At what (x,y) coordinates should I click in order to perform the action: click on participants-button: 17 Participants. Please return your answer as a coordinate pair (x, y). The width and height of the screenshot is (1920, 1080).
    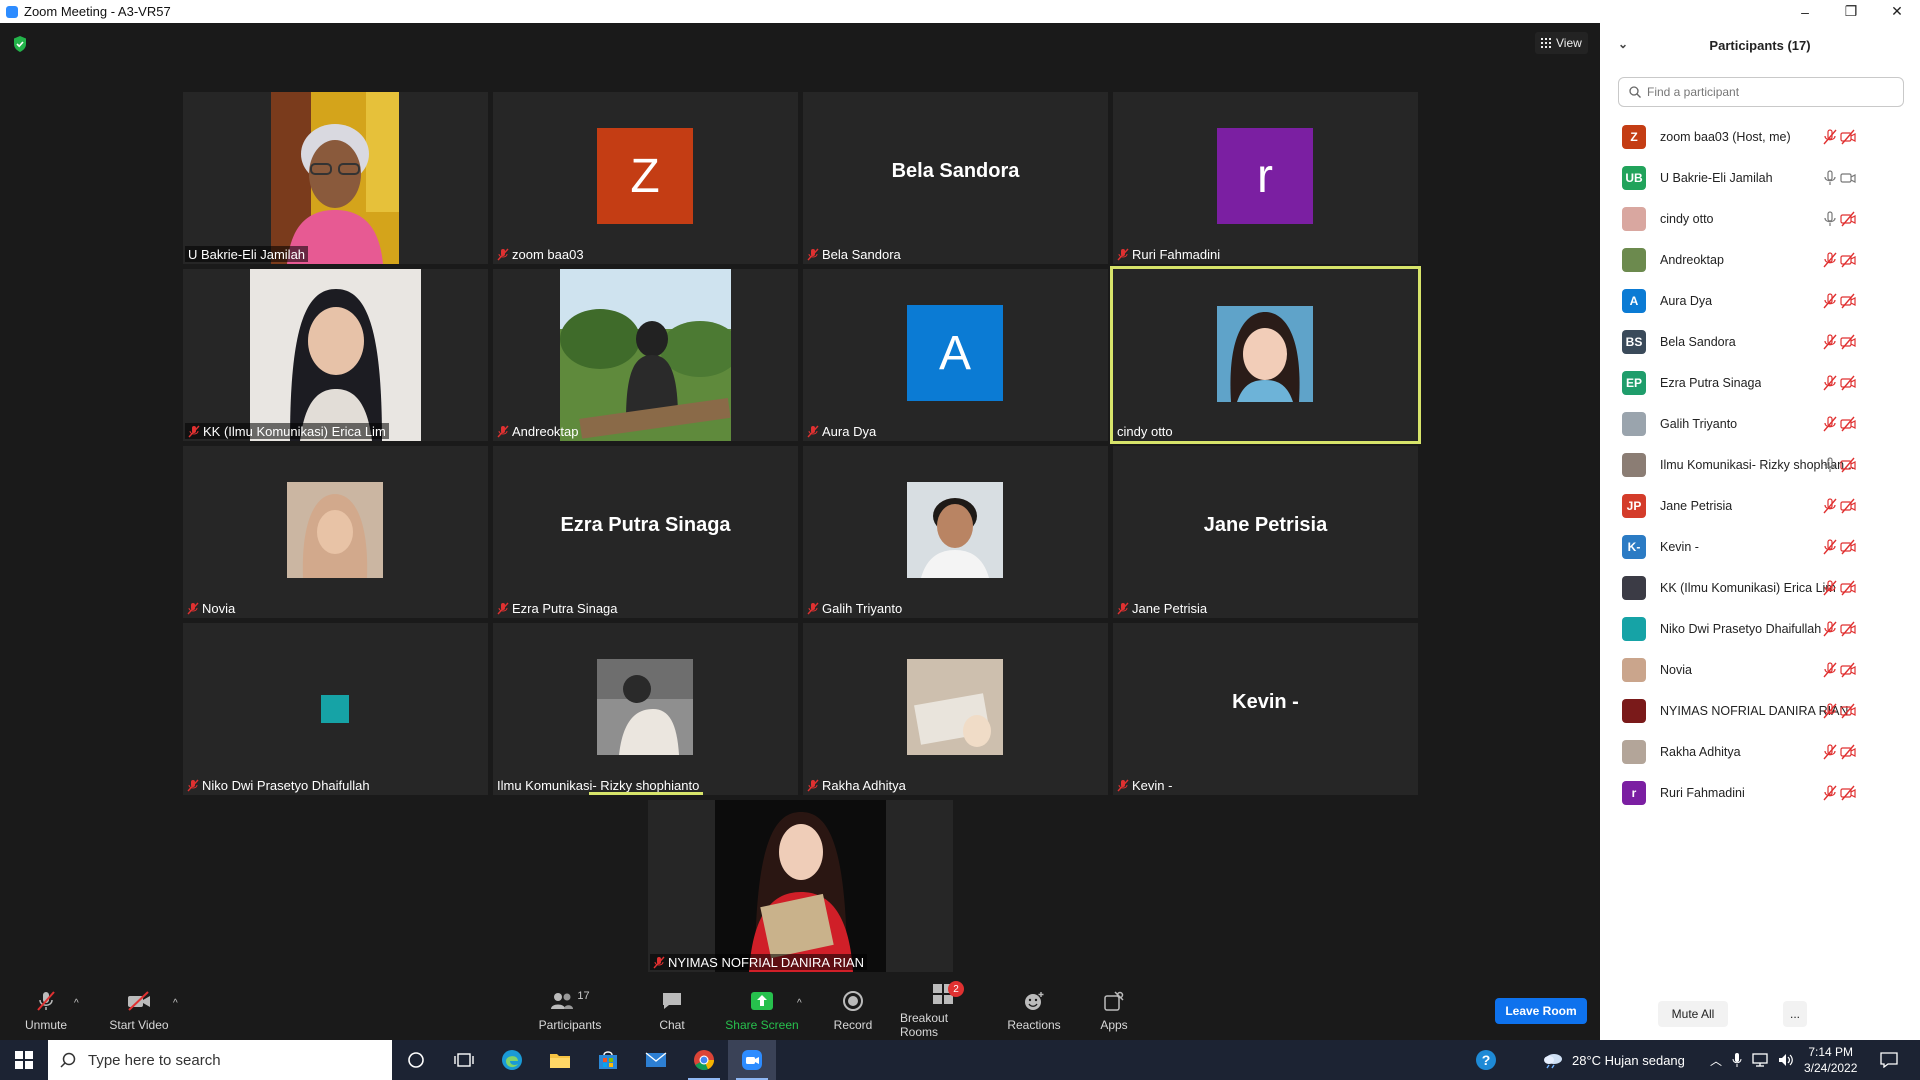
    Looking at the image, I should click on (570, 1011).